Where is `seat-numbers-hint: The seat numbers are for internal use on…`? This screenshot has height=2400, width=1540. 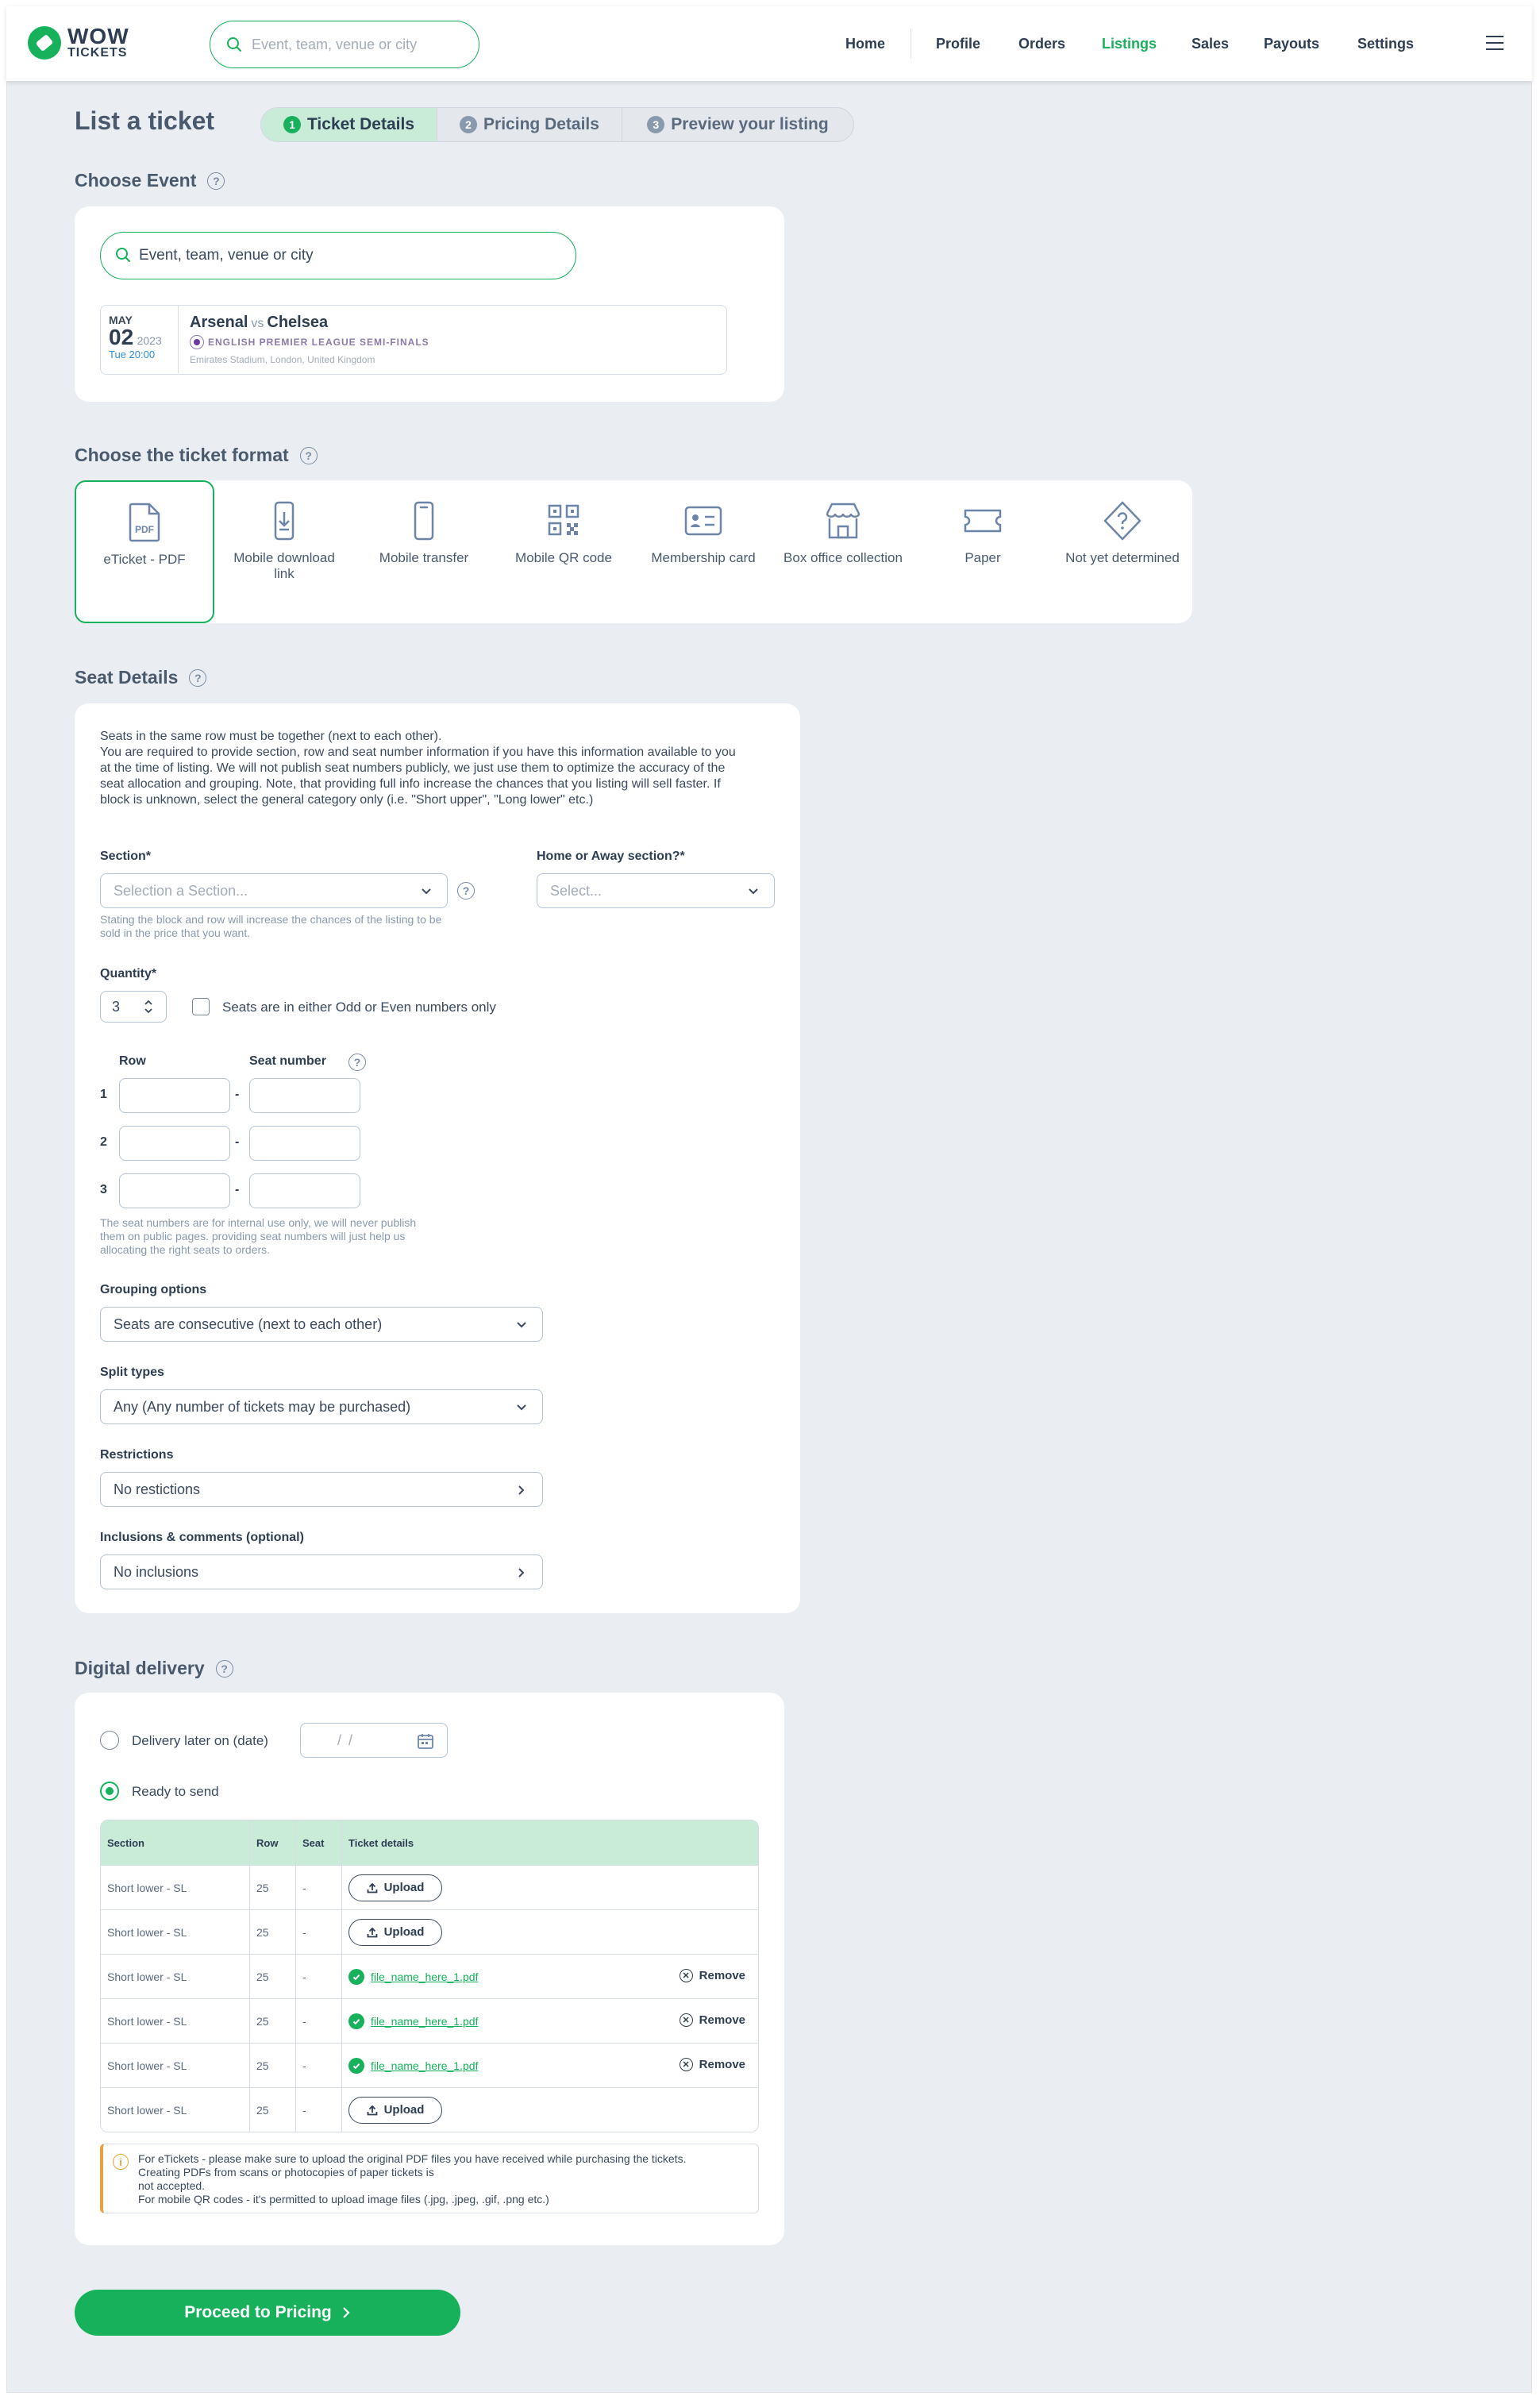
seat-numbers-hint: The seat numbers are for internal use on… is located at coordinates (258, 1236).